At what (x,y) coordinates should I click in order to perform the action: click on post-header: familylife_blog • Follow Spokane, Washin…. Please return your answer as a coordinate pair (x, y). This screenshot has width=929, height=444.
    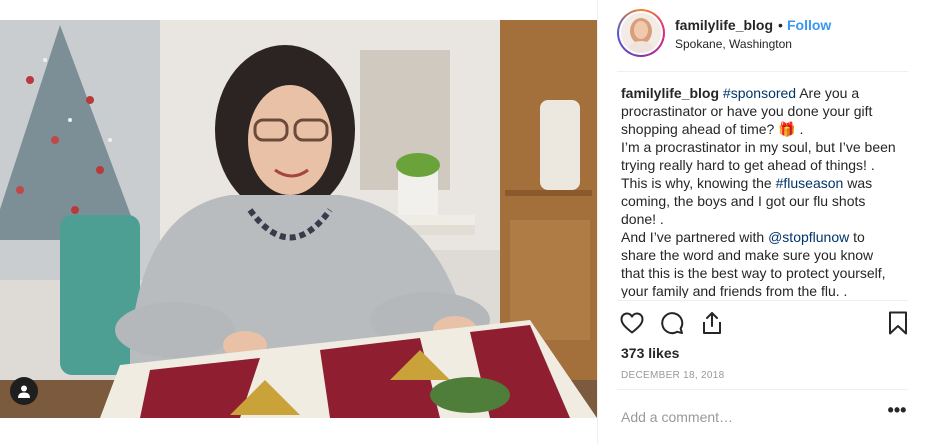
    Looking at the image, I should click on (763, 35).